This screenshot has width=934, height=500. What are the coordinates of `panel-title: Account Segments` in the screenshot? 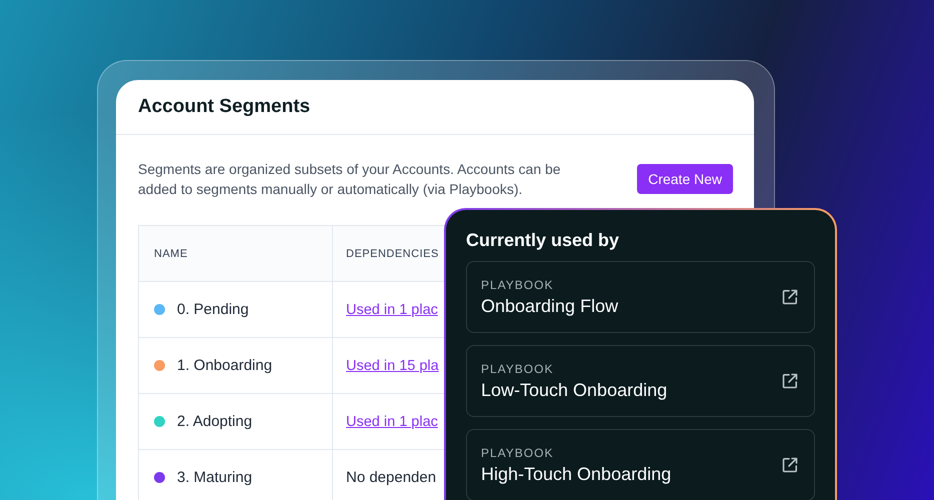 It's located at (224, 107).